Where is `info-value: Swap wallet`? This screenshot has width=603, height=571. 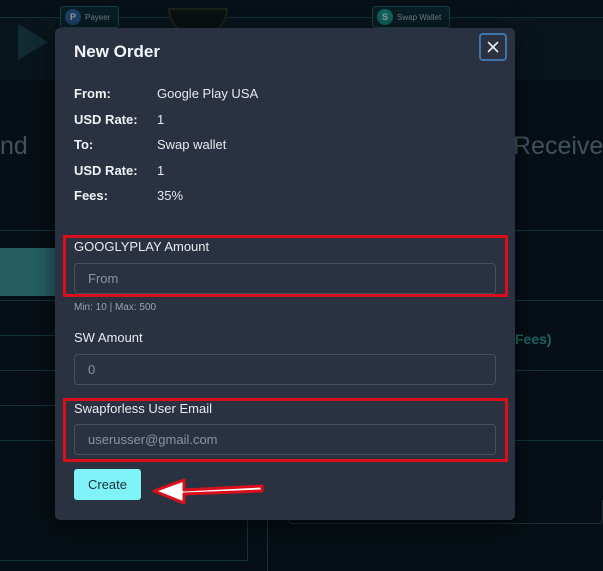 info-value: Swap wallet is located at coordinates (192, 144).